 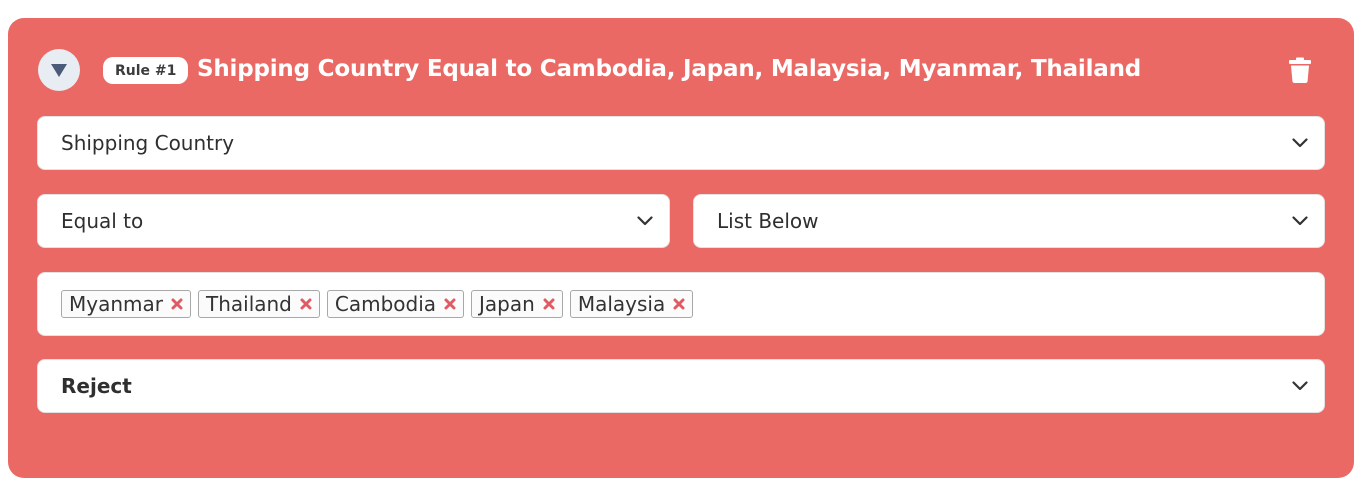 I want to click on tag-thailand: Thailand, so click(x=258, y=304).